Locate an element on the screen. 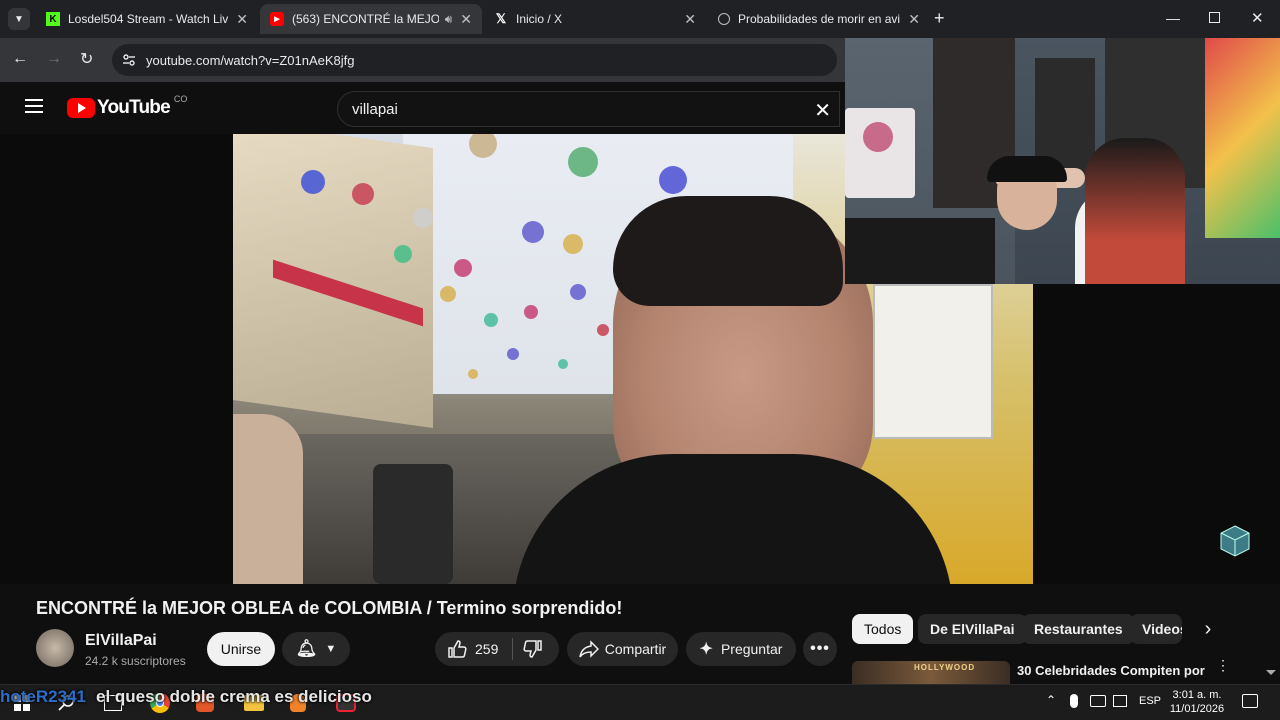 The height and width of the screenshot is (720, 1280). chip-label: Videos is located at coordinates (1162, 629).